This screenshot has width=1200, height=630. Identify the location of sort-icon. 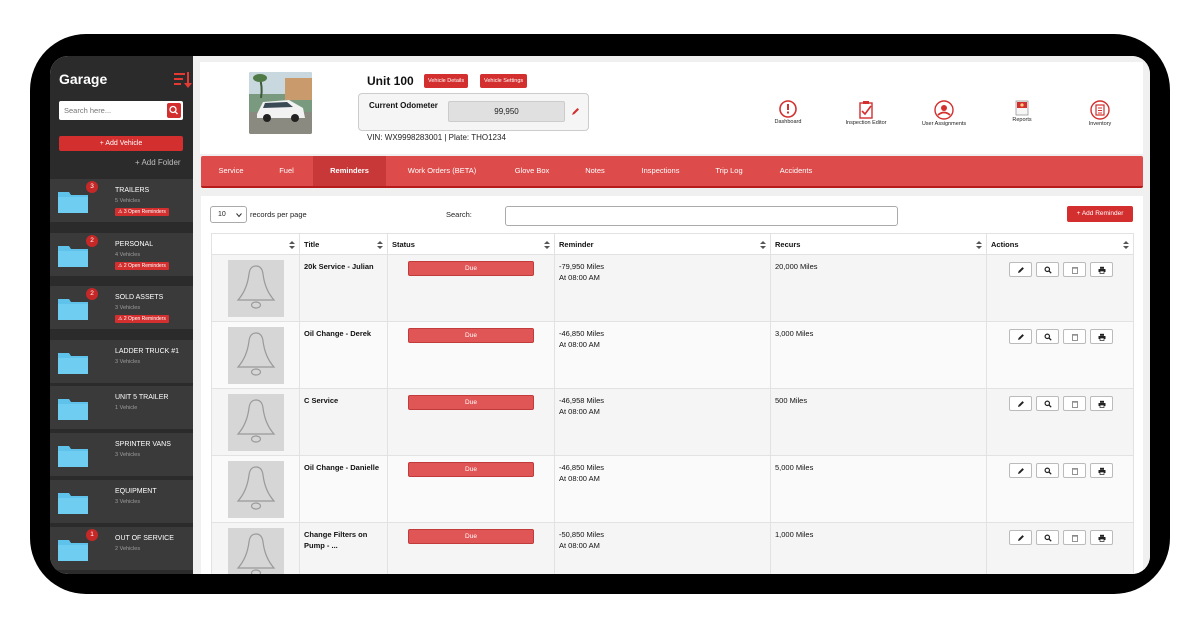
(1126, 245).